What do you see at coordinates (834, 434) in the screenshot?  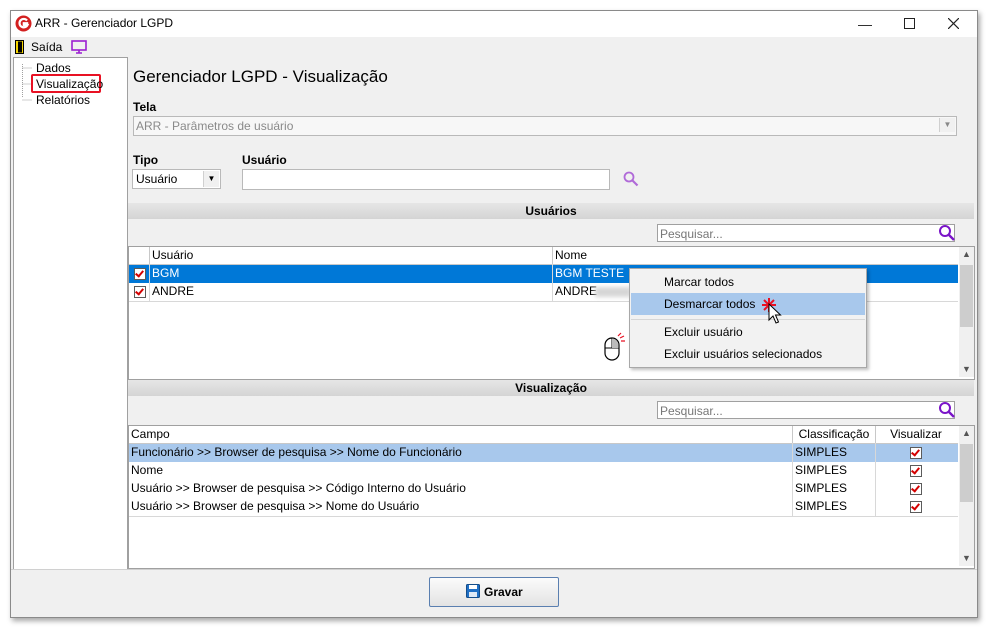 I see `column-header-classificacao: Classificação` at bounding box center [834, 434].